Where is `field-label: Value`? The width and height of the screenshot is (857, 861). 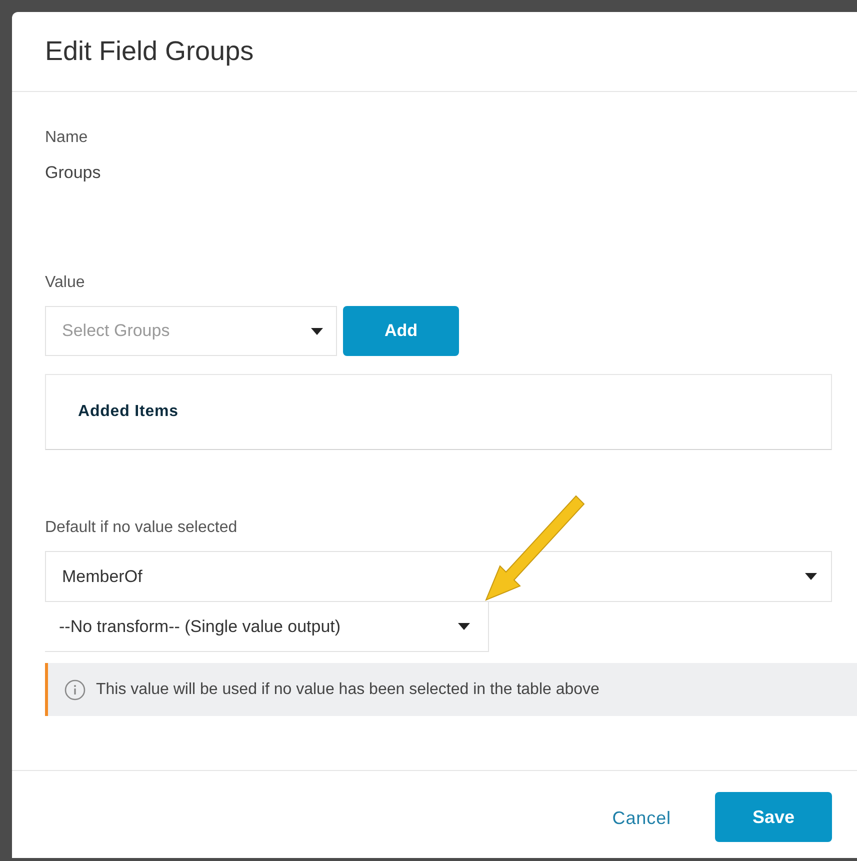
field-label: Value is located at coordinates (65, 283).